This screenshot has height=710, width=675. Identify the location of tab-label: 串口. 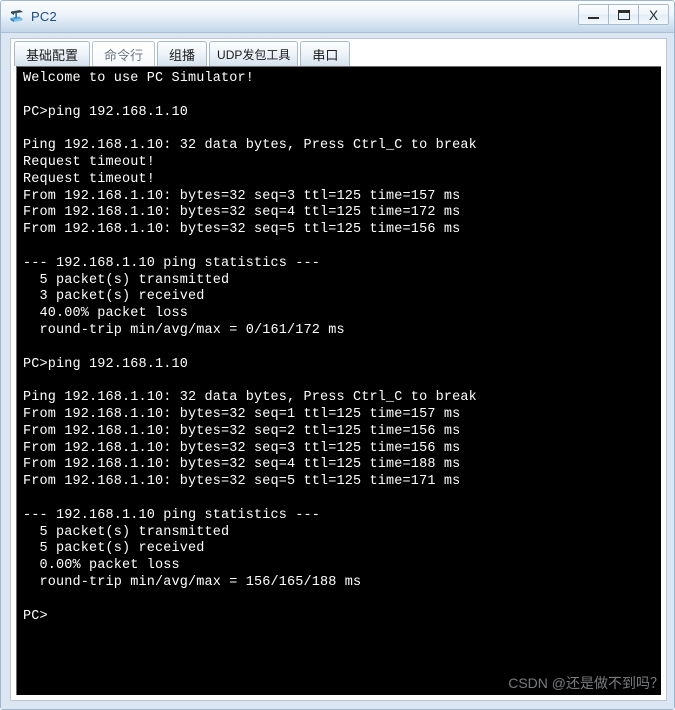
(325, 55).